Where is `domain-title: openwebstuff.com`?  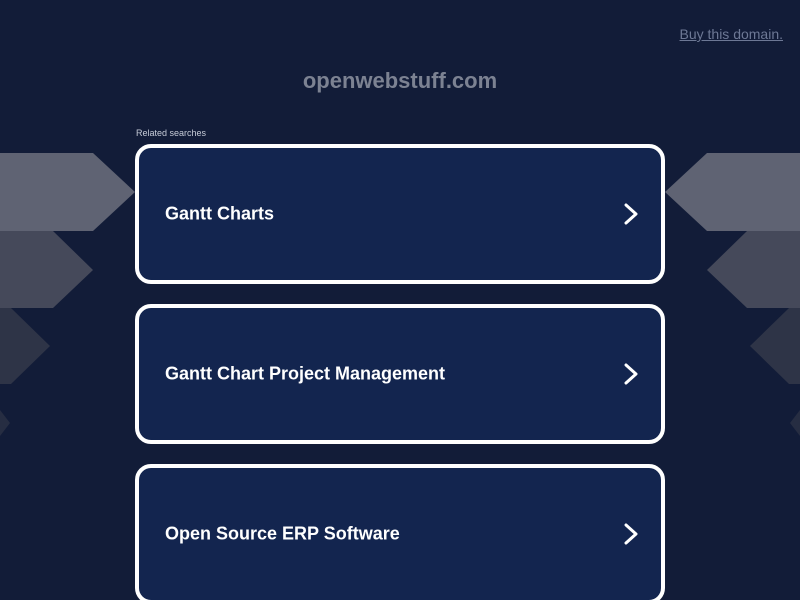
domain-title: openwebstuff.com is located at coordinates (400, 80).